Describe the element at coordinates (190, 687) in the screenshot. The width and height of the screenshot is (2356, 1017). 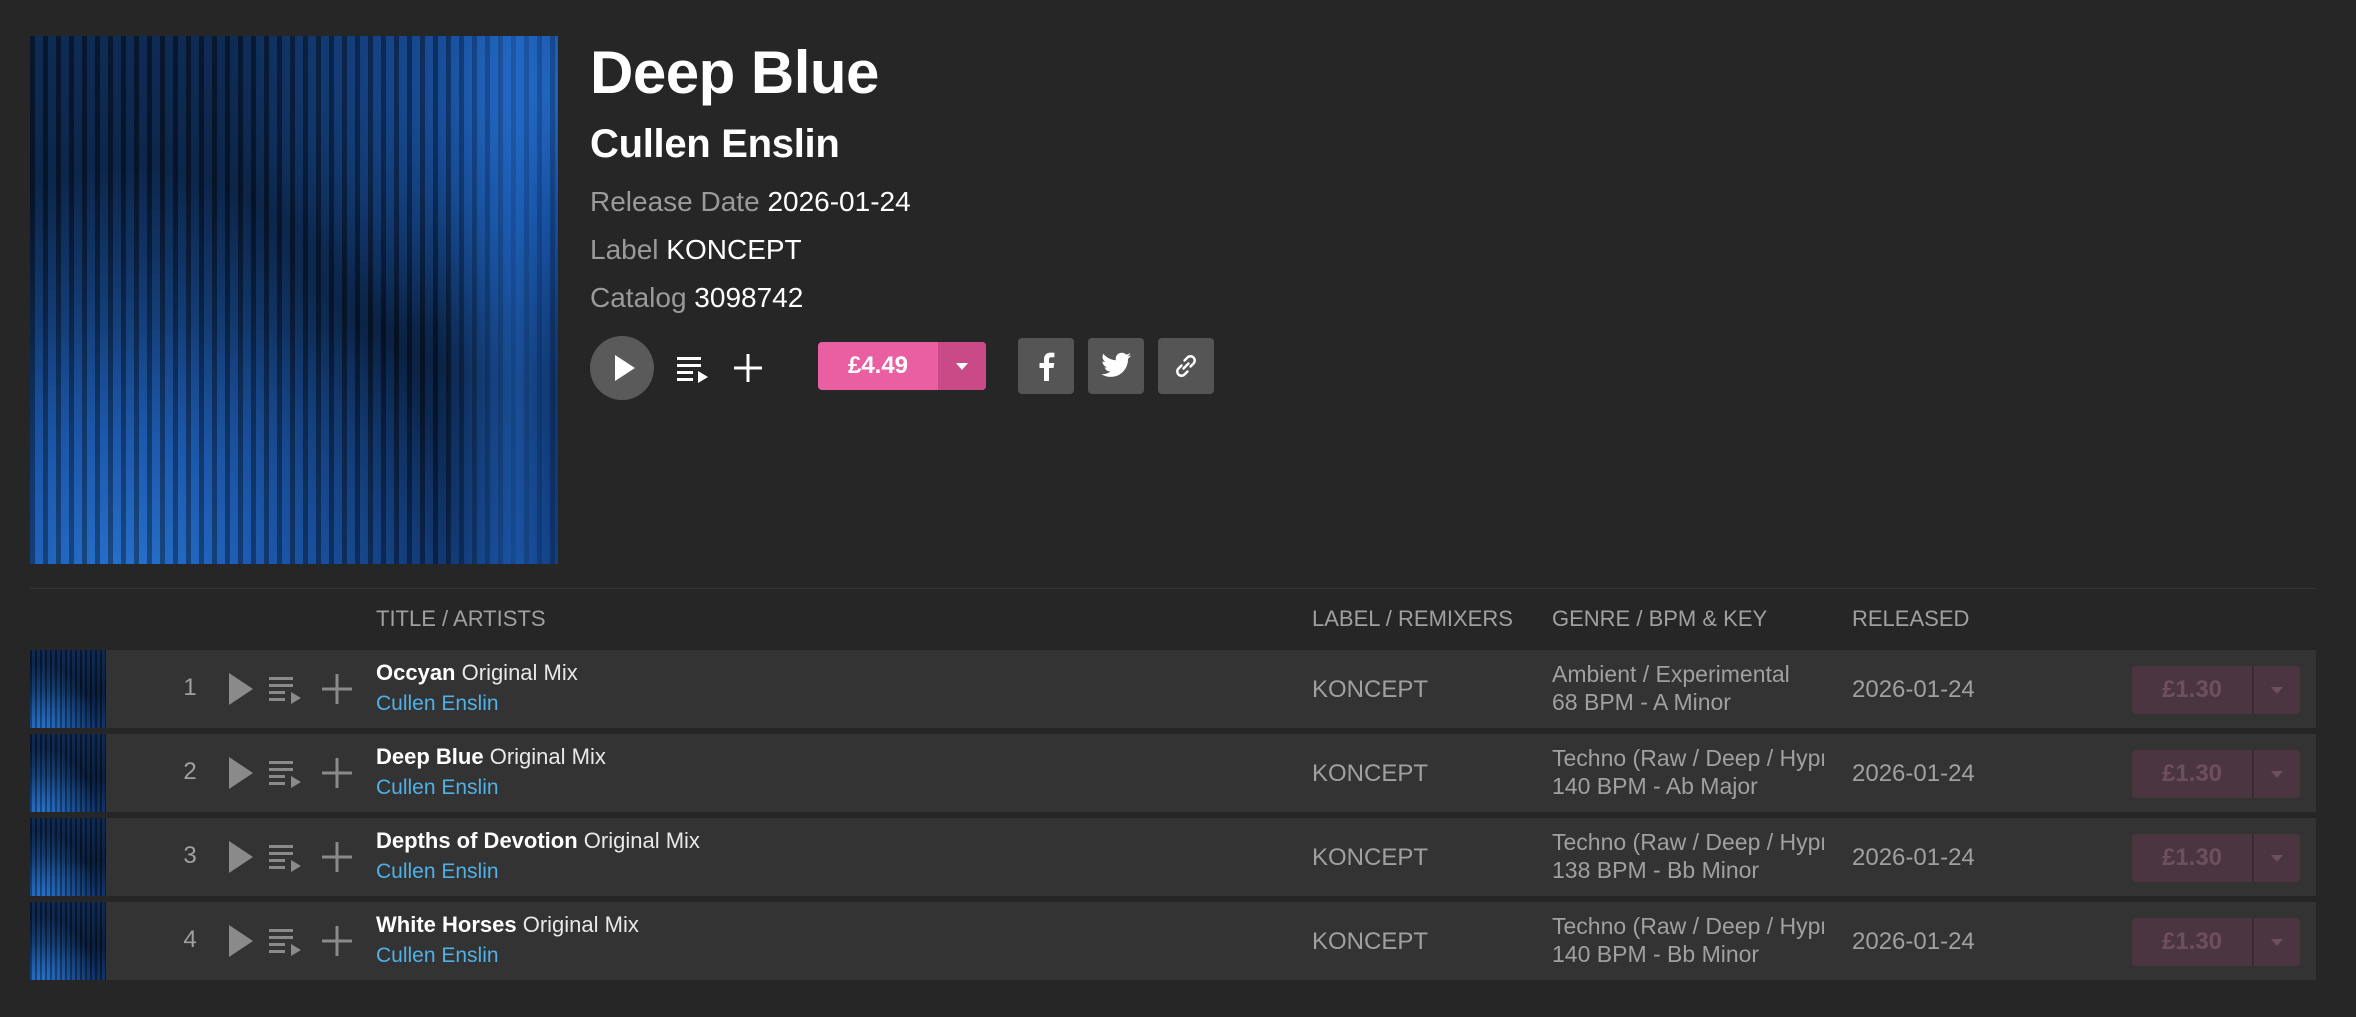
I see `track-number: 1` at that location.